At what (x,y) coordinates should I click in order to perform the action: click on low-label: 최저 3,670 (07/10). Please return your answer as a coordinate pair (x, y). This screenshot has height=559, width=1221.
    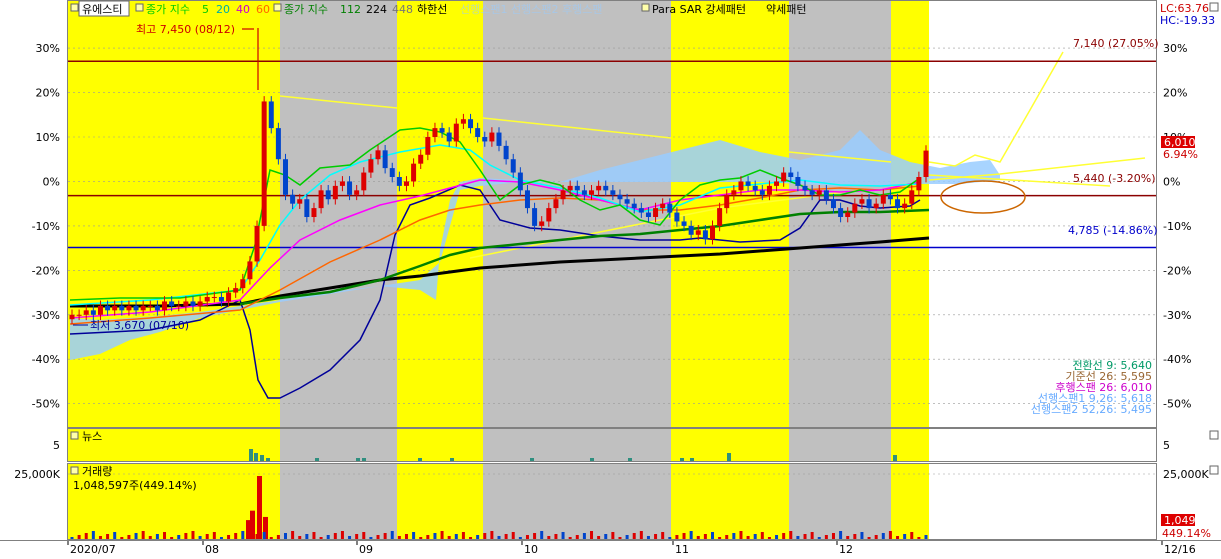
    Looking at the image, I should click on (139, 325).